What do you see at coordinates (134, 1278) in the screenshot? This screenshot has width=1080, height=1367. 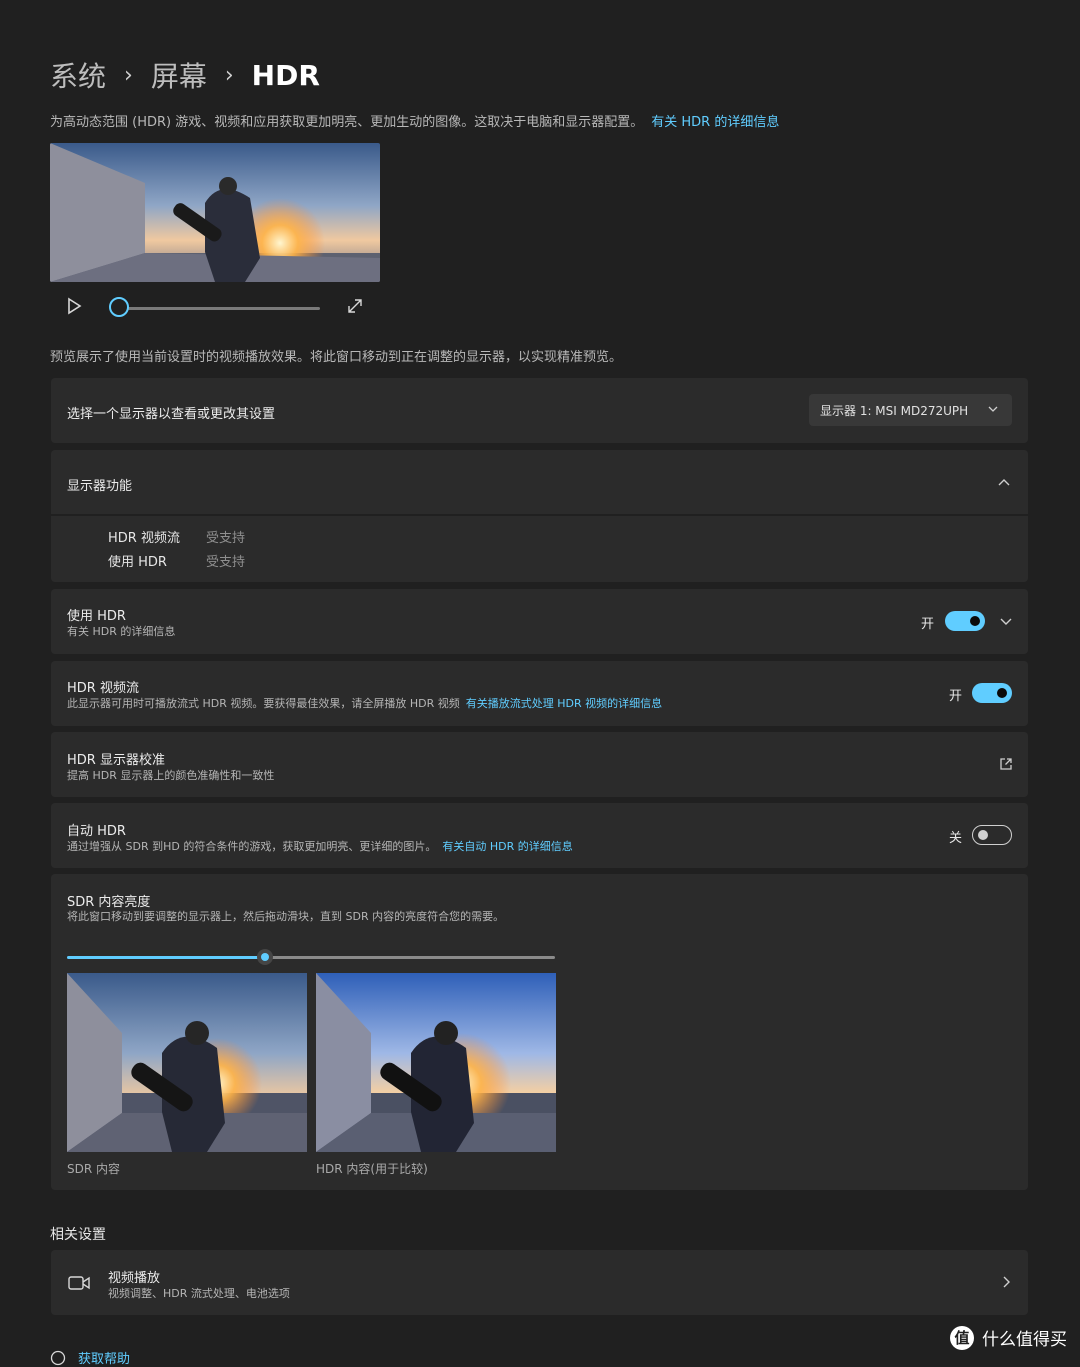 I see `video-playback-title: 视频播放` at bounding box center [134, 1278].